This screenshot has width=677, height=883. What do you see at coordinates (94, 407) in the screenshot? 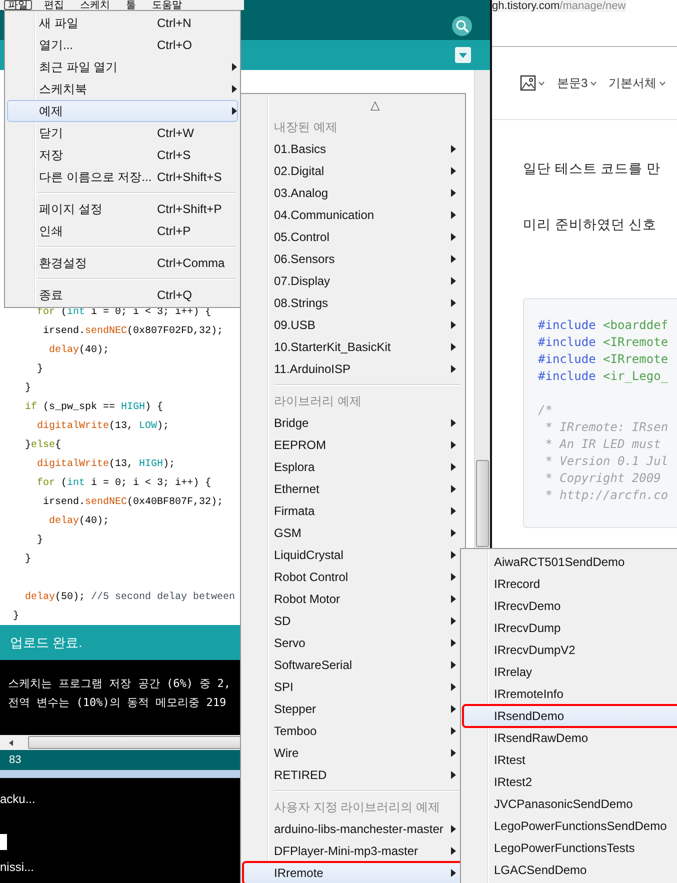
I see `code-line: if (s_pw_spk == HIGH) {` at bounding box center [94, 407].